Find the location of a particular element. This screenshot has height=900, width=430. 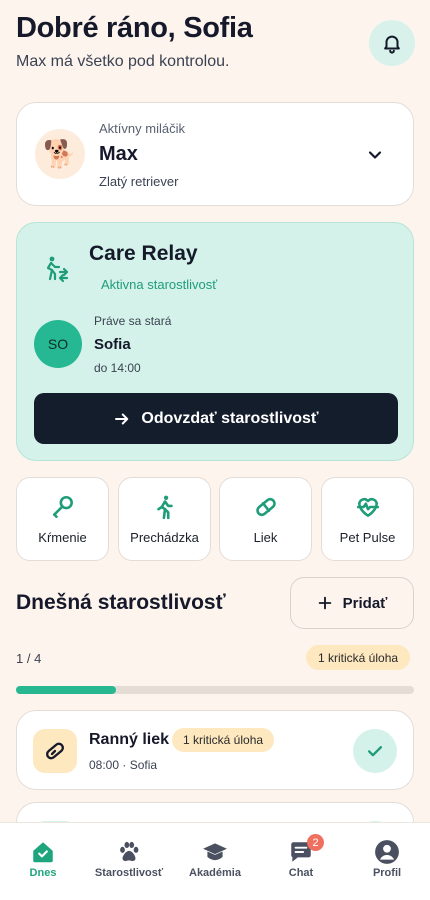

care-relay-title: Care Relay is located at coordinates (143, 253).